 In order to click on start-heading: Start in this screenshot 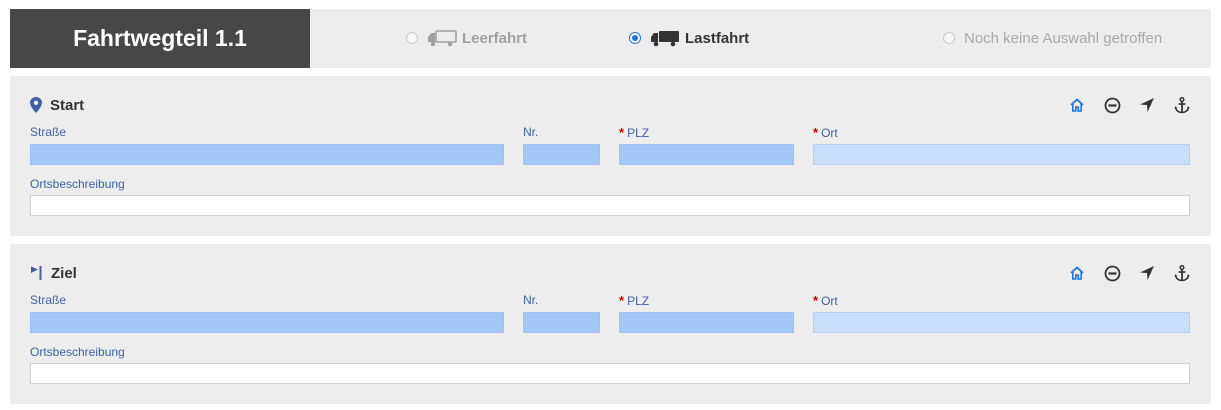, I will do `click(57, 105)`.